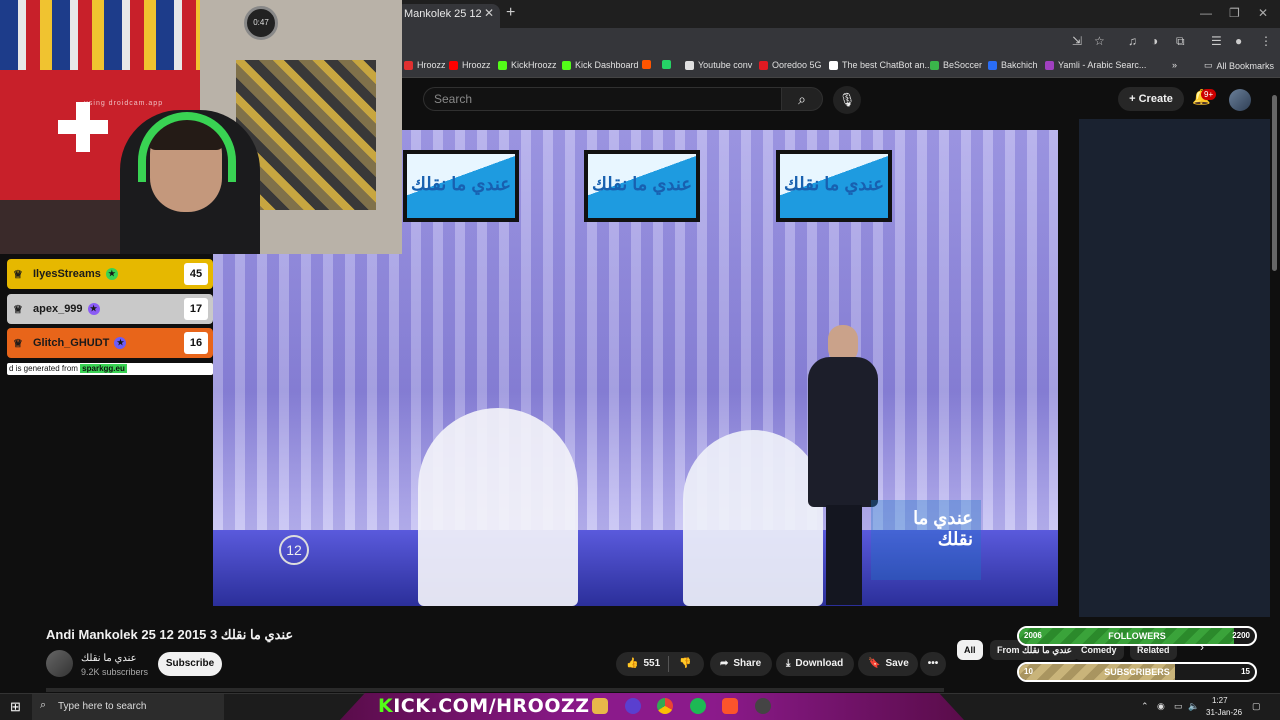 The height and width of the screenshot is (720, 1280). Describe the element at coordinates (1132, 41) in the screenshot. I see `media-control-icon: ♫` at that location.